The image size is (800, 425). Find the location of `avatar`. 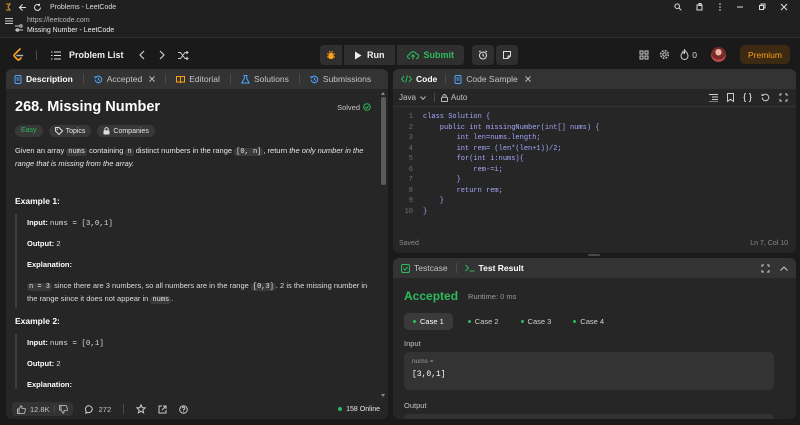

avatar is located at coordinates (718, 54).